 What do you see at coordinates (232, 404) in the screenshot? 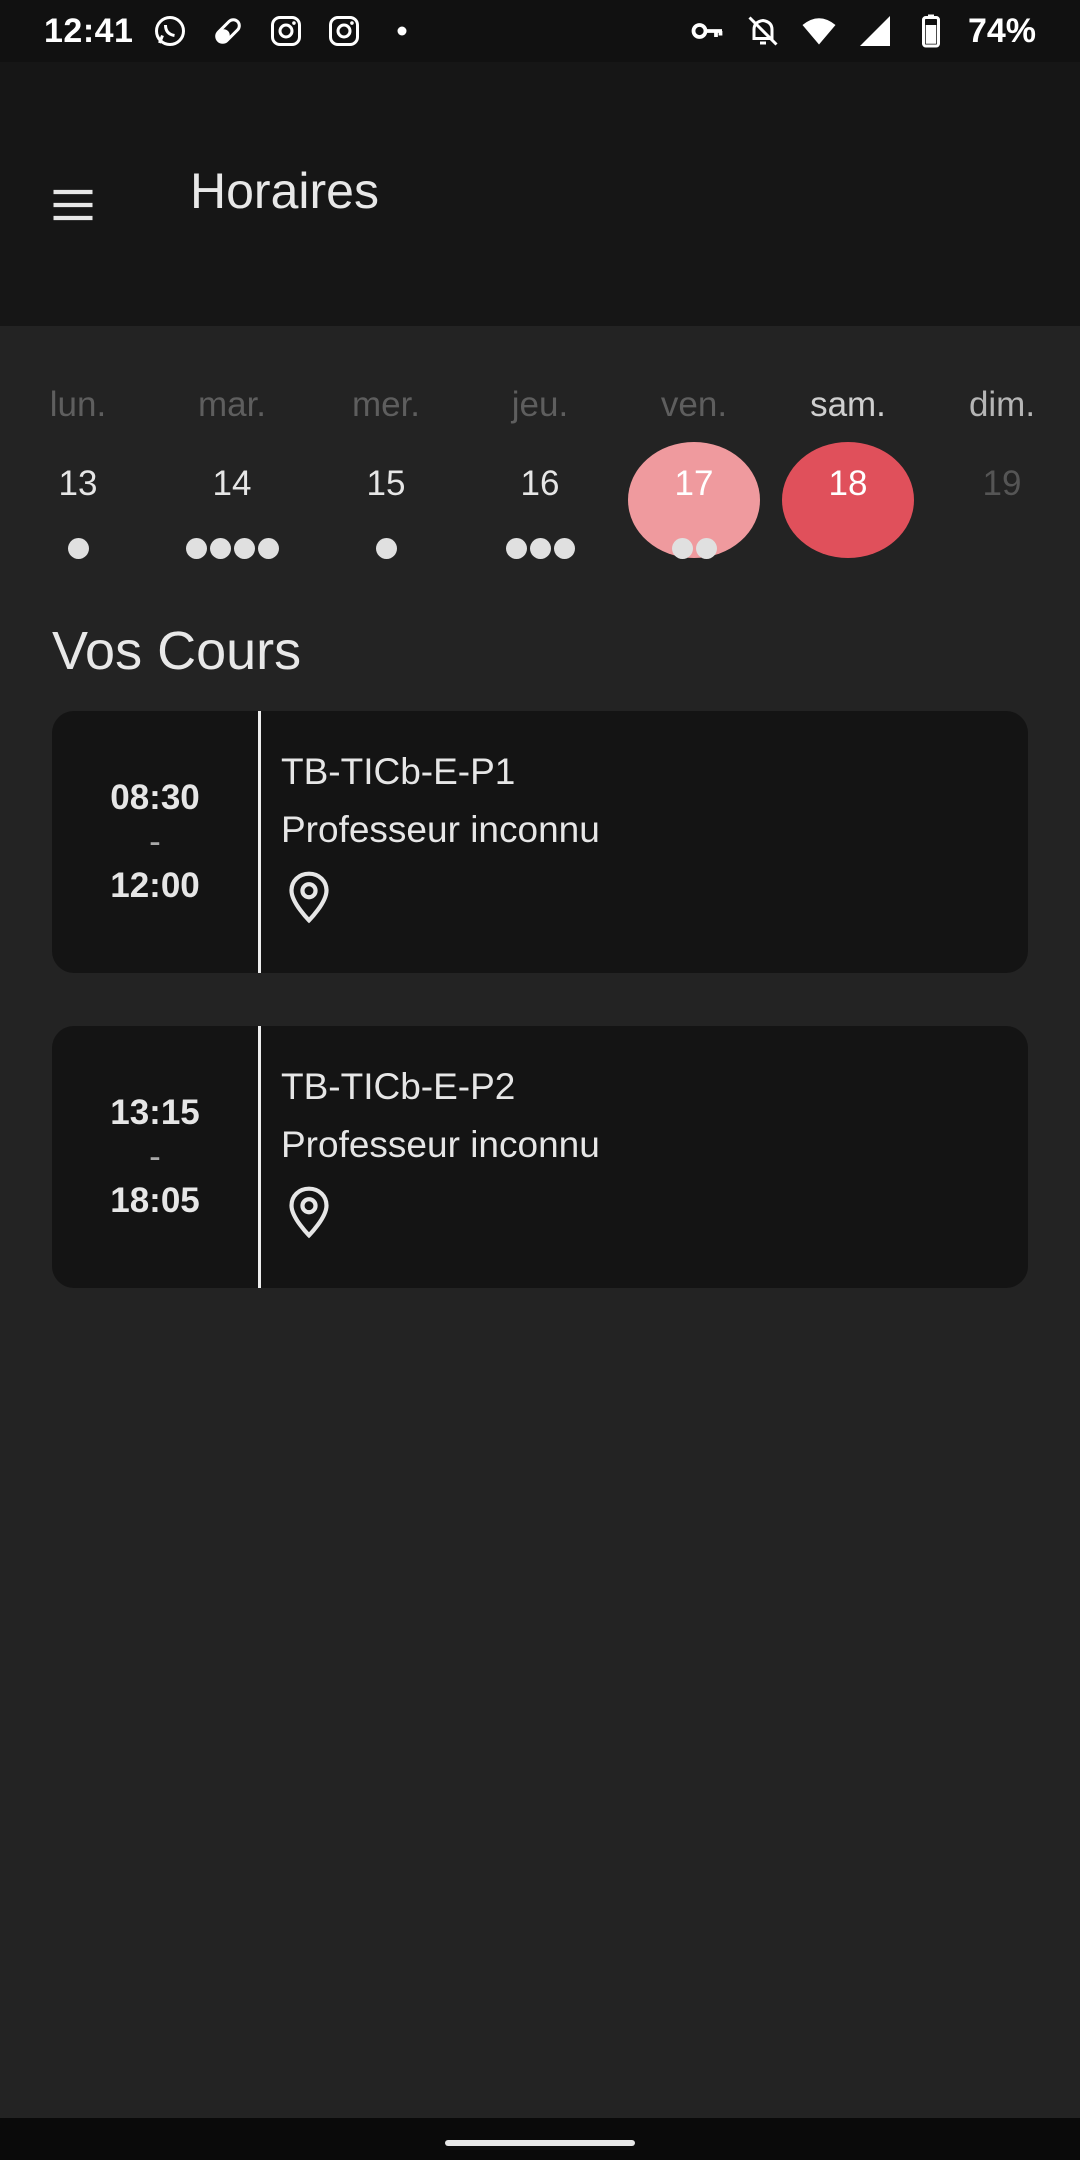
I see `day-name: mar.` at bounding box center [232, 404].